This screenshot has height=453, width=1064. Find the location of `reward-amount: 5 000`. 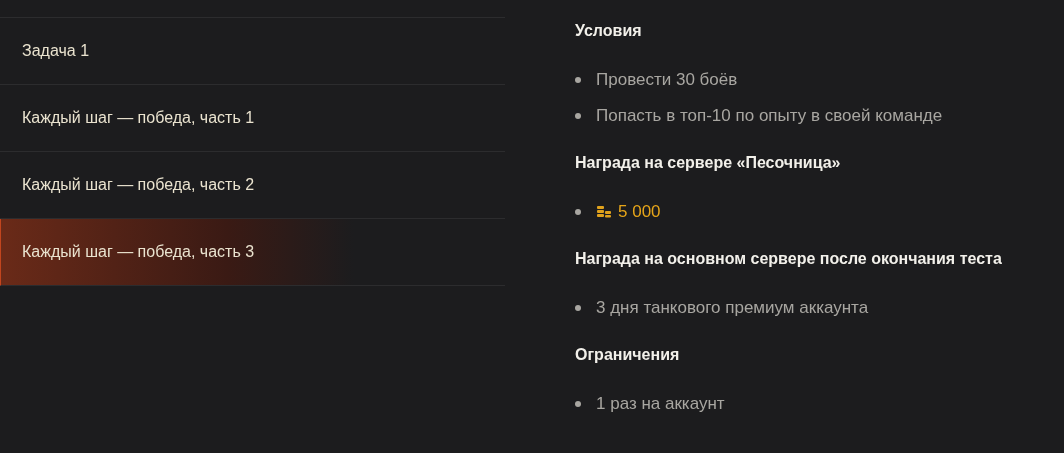

reward-amount: 5 000 is located at coordinates (639, 212).